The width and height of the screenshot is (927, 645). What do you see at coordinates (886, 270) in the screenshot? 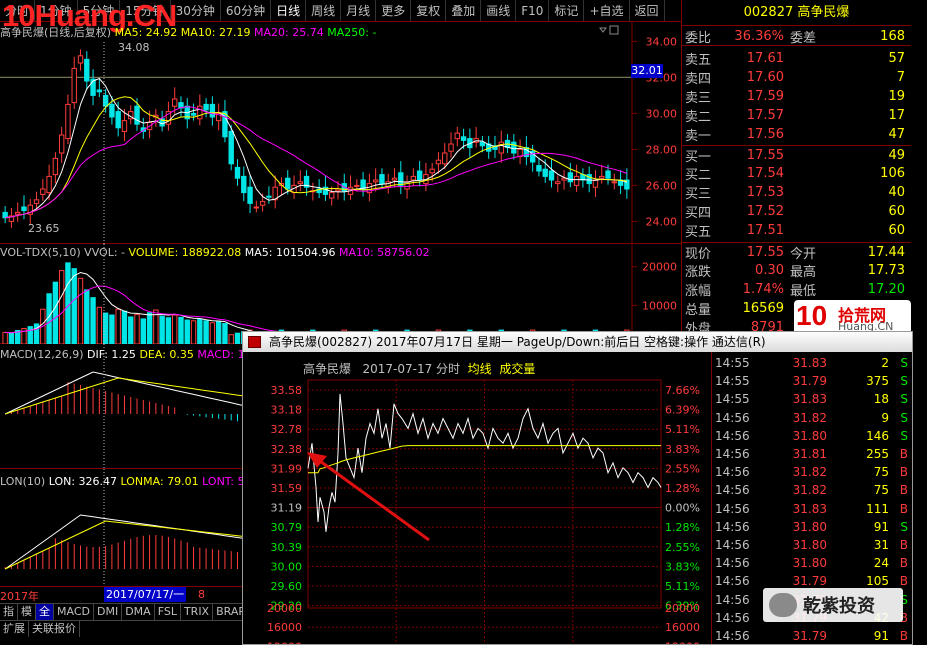
I see `stat-value-2: 17.73` at bounding box center [886, 270].